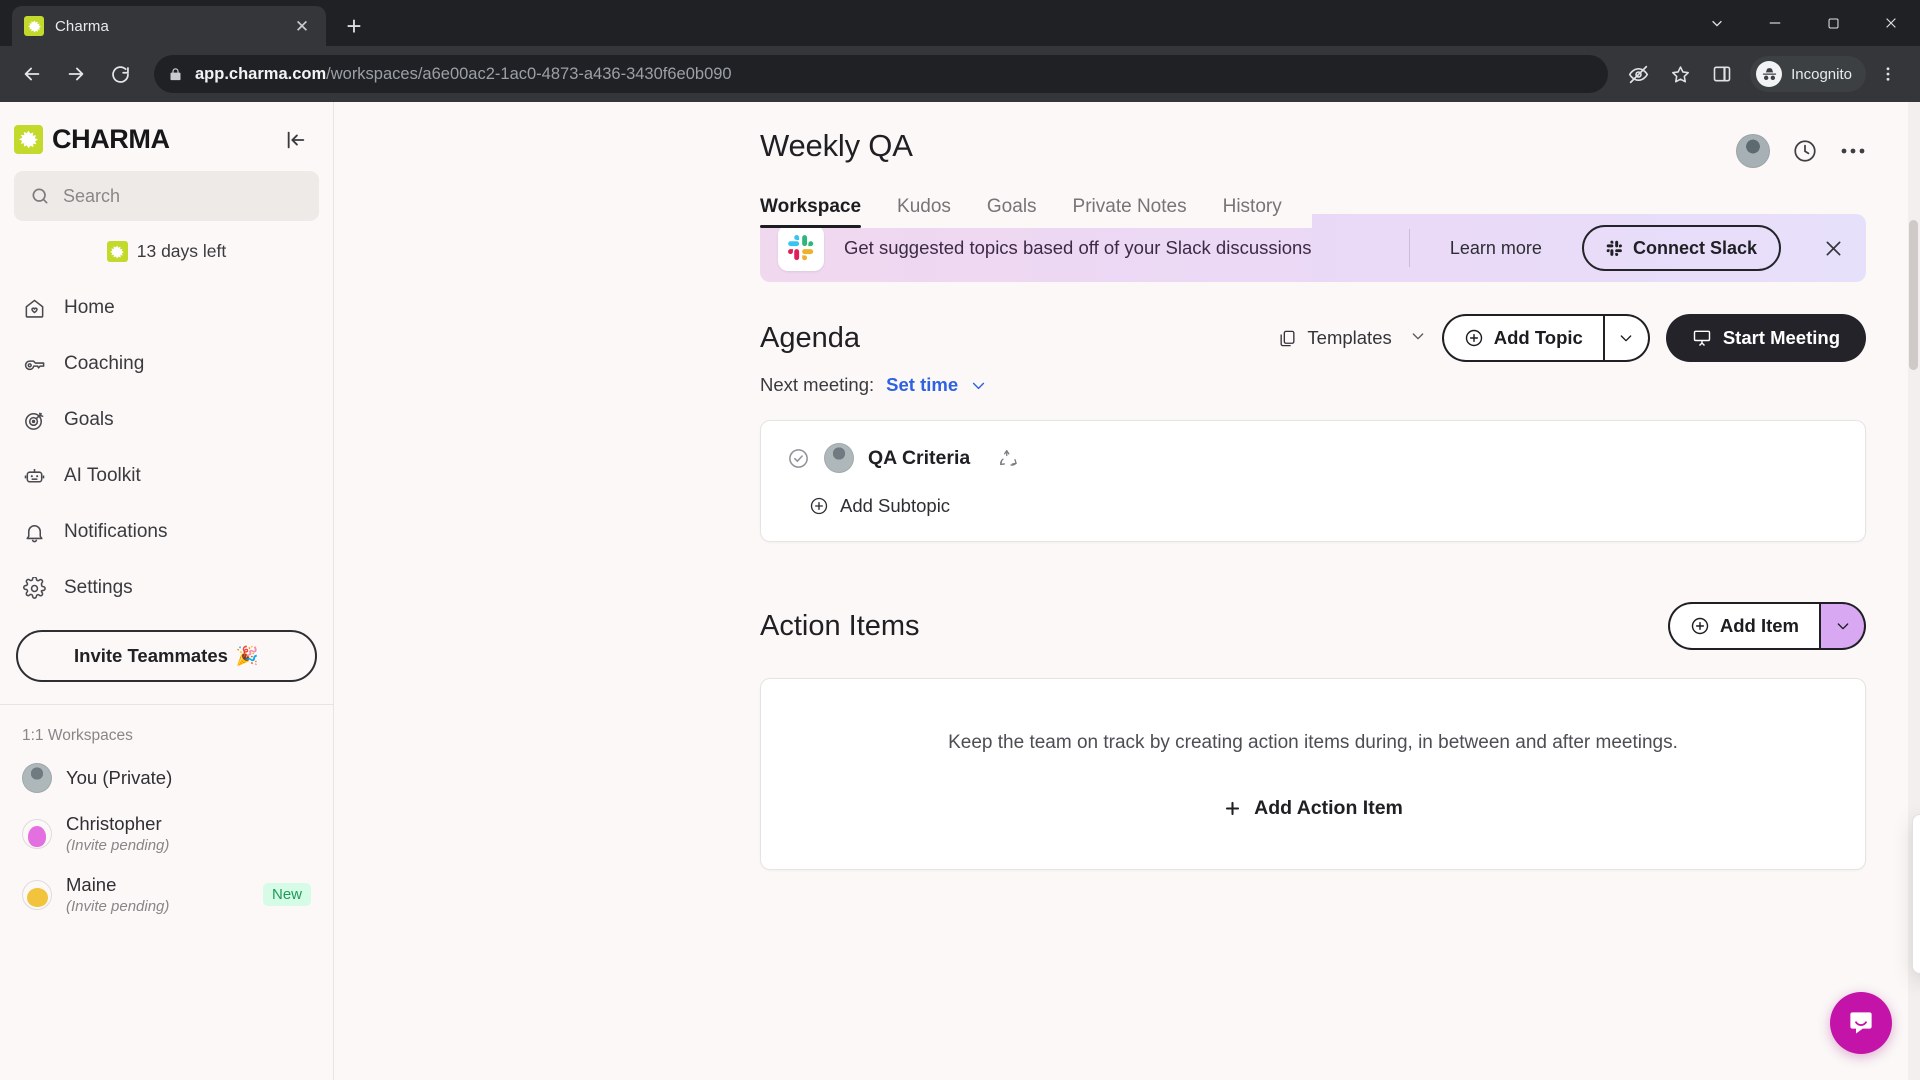  Describe the element at coordinates (1916, 851) in the screenshot. I see `menu-item-add-item: Add Item` at that location.